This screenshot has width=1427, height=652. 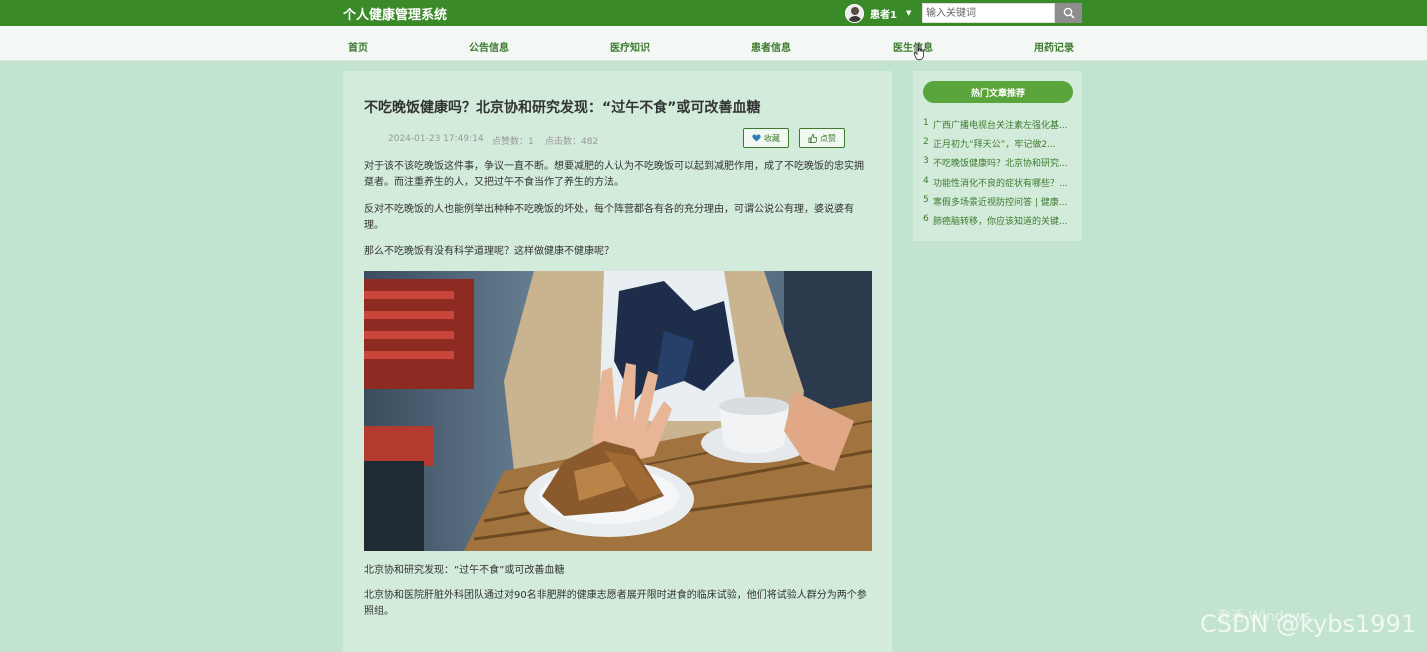 What do you see at coordinates (436, 139) in the screenshot?
I see `article-date: 2024-01-23 17:49:14` at bounding box center [436, 139].